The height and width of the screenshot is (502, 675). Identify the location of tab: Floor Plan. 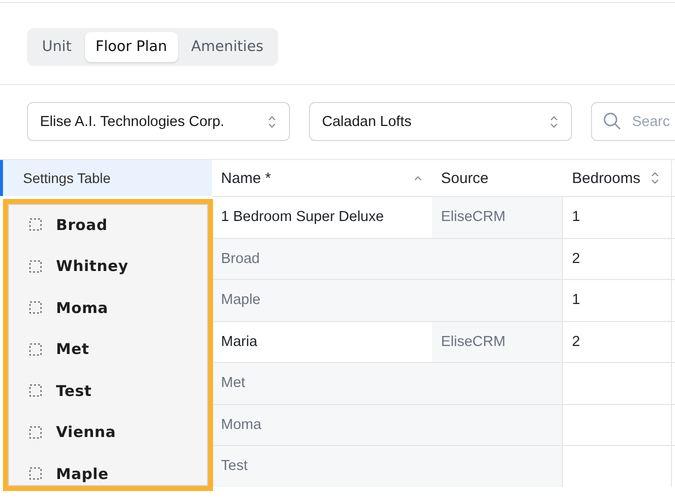
(131, 47).